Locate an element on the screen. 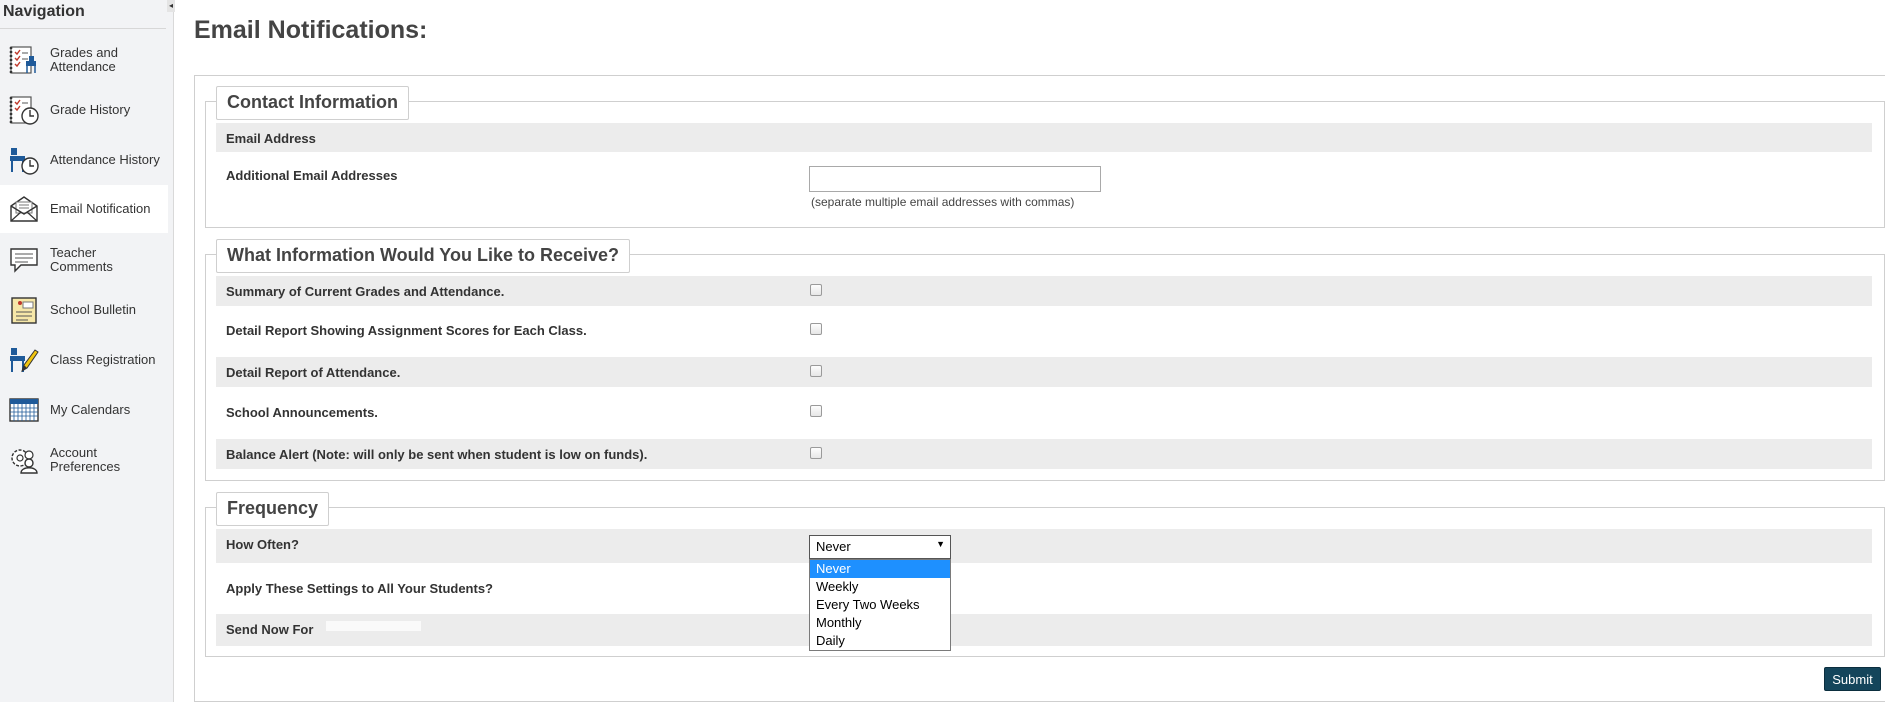  sidebar-item-label: Email Notification is located at coordinates (100, 208).